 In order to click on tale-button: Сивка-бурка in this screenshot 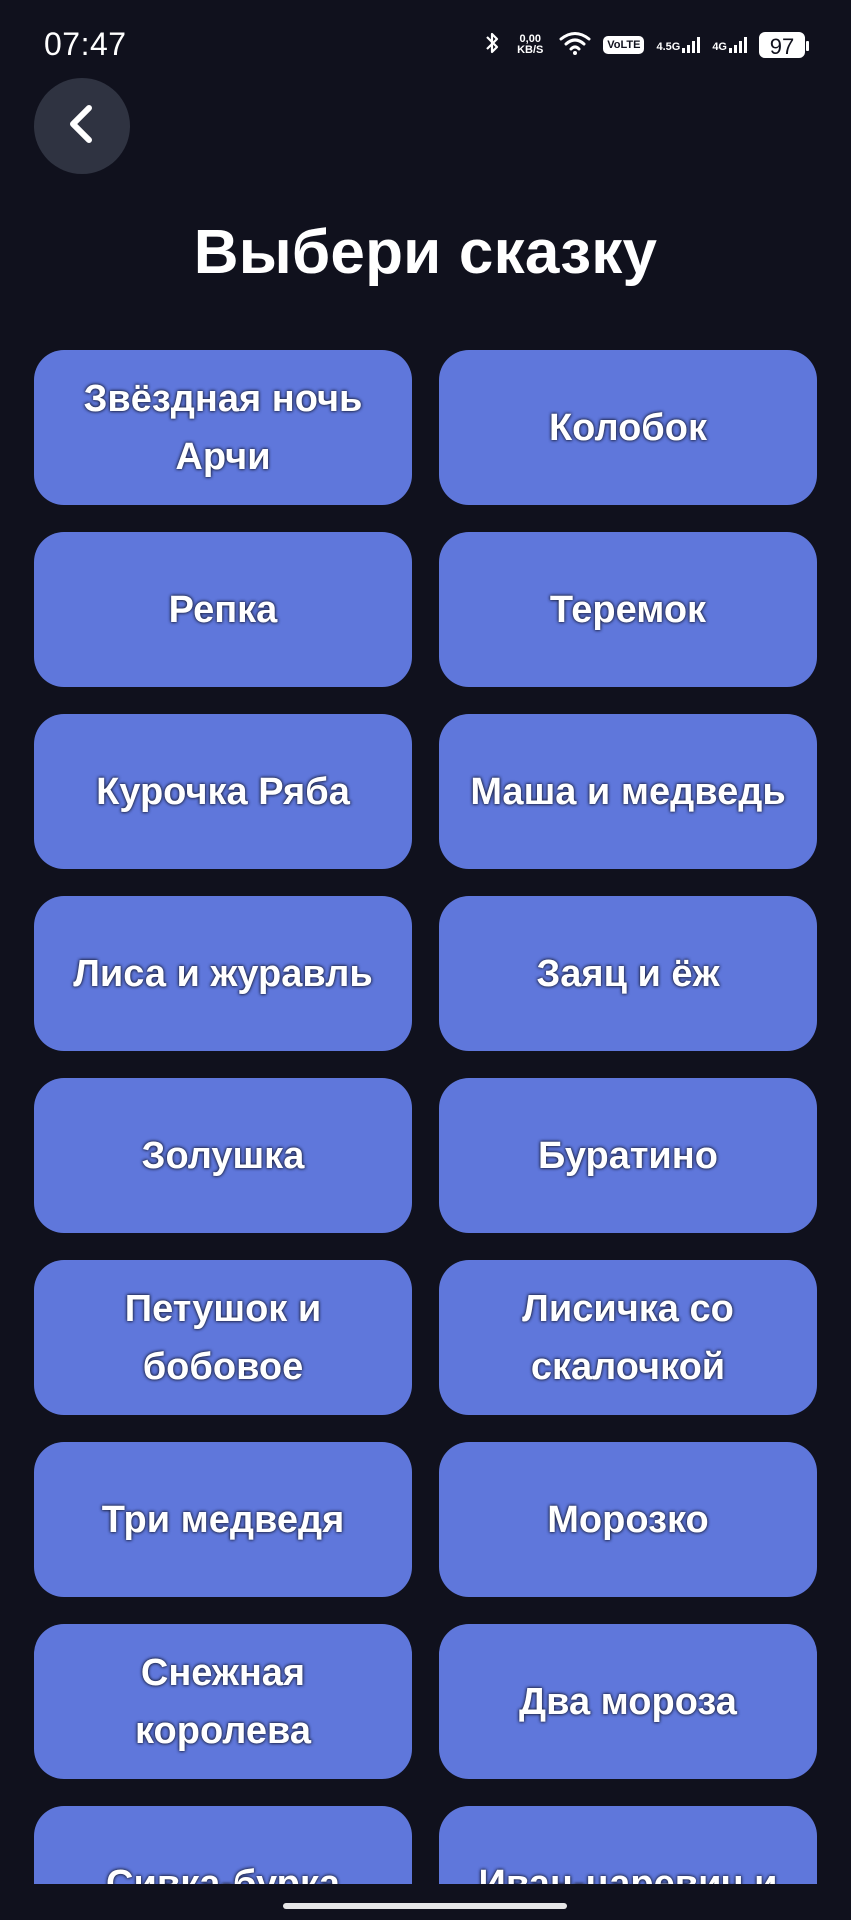, I will do `click(223, 1845)`.